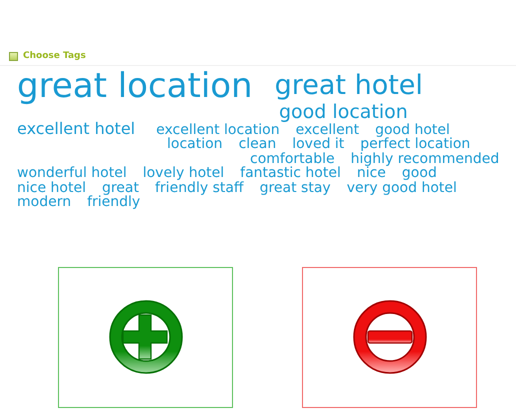 This screenshot has width=516, height=411. I want to click on tag-link: nice hotel, so click(51, 187).